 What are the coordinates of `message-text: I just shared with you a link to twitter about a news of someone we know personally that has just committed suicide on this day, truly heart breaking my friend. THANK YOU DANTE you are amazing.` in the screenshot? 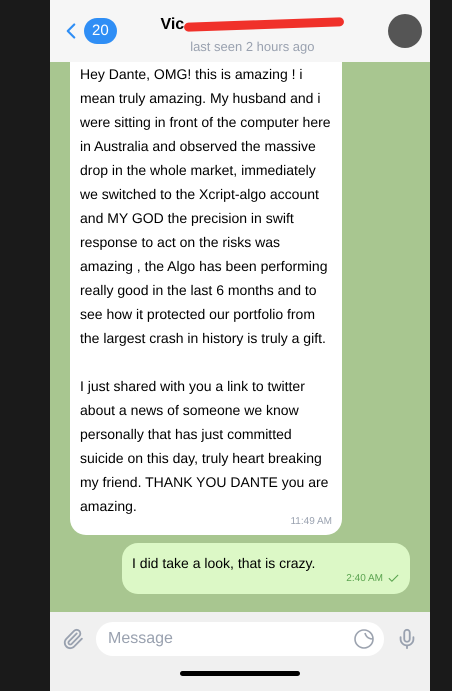 It's located at (205, 446).